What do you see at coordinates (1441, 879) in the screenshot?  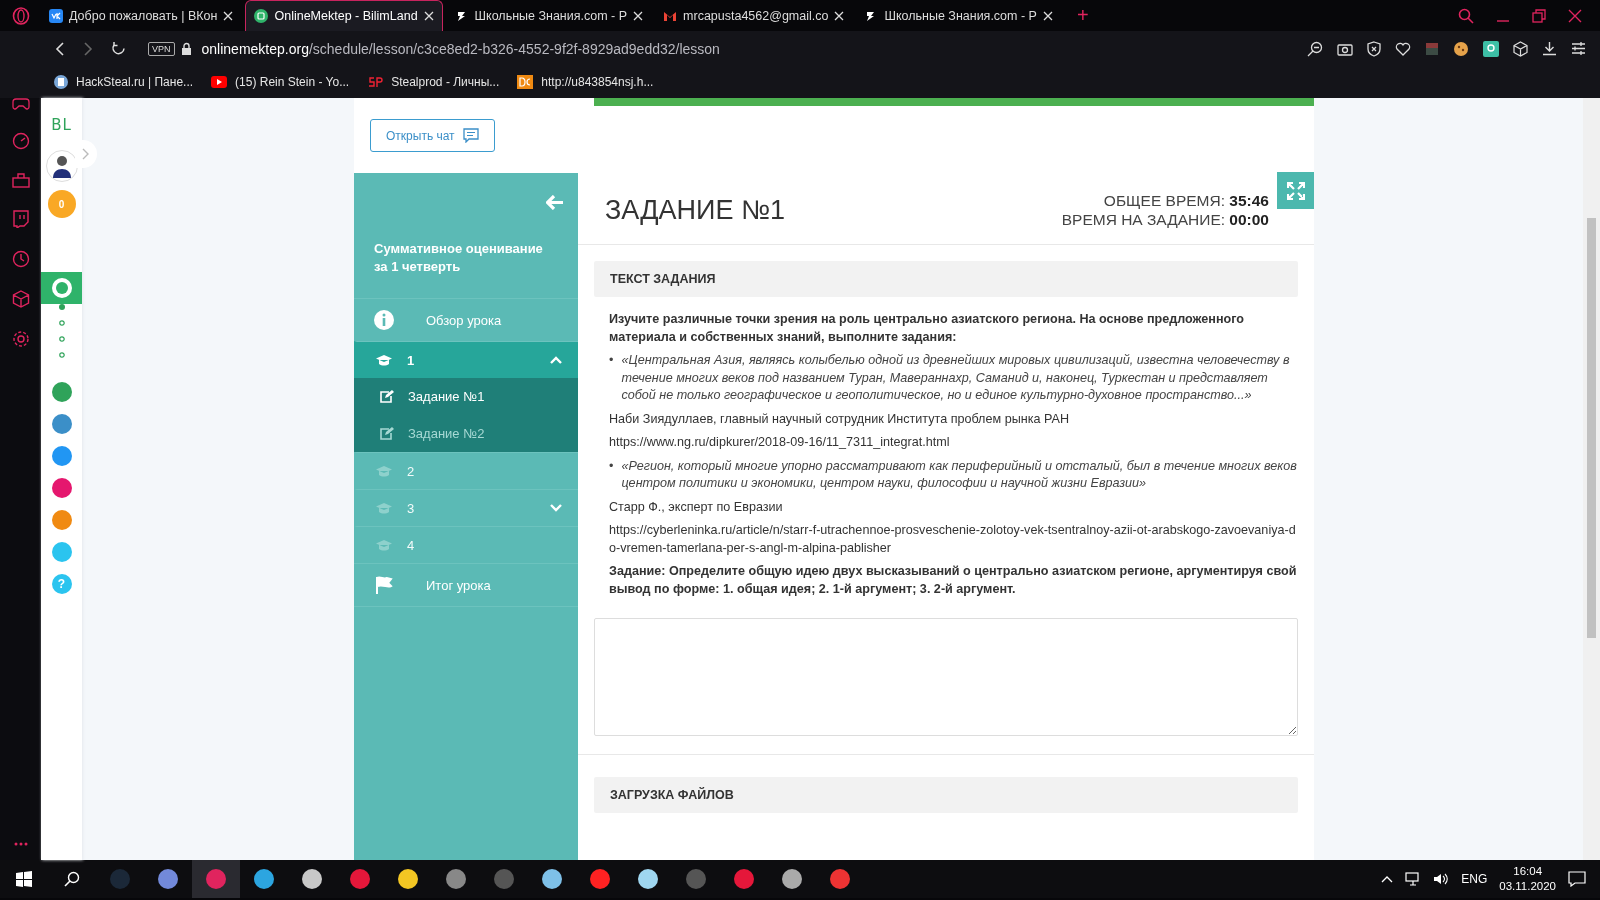 I see `volume-icon` at bounding box center [1441, 879].